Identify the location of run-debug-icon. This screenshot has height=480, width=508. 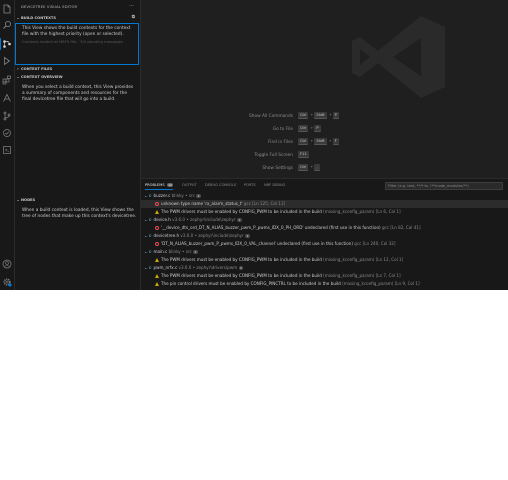
(7, 61).